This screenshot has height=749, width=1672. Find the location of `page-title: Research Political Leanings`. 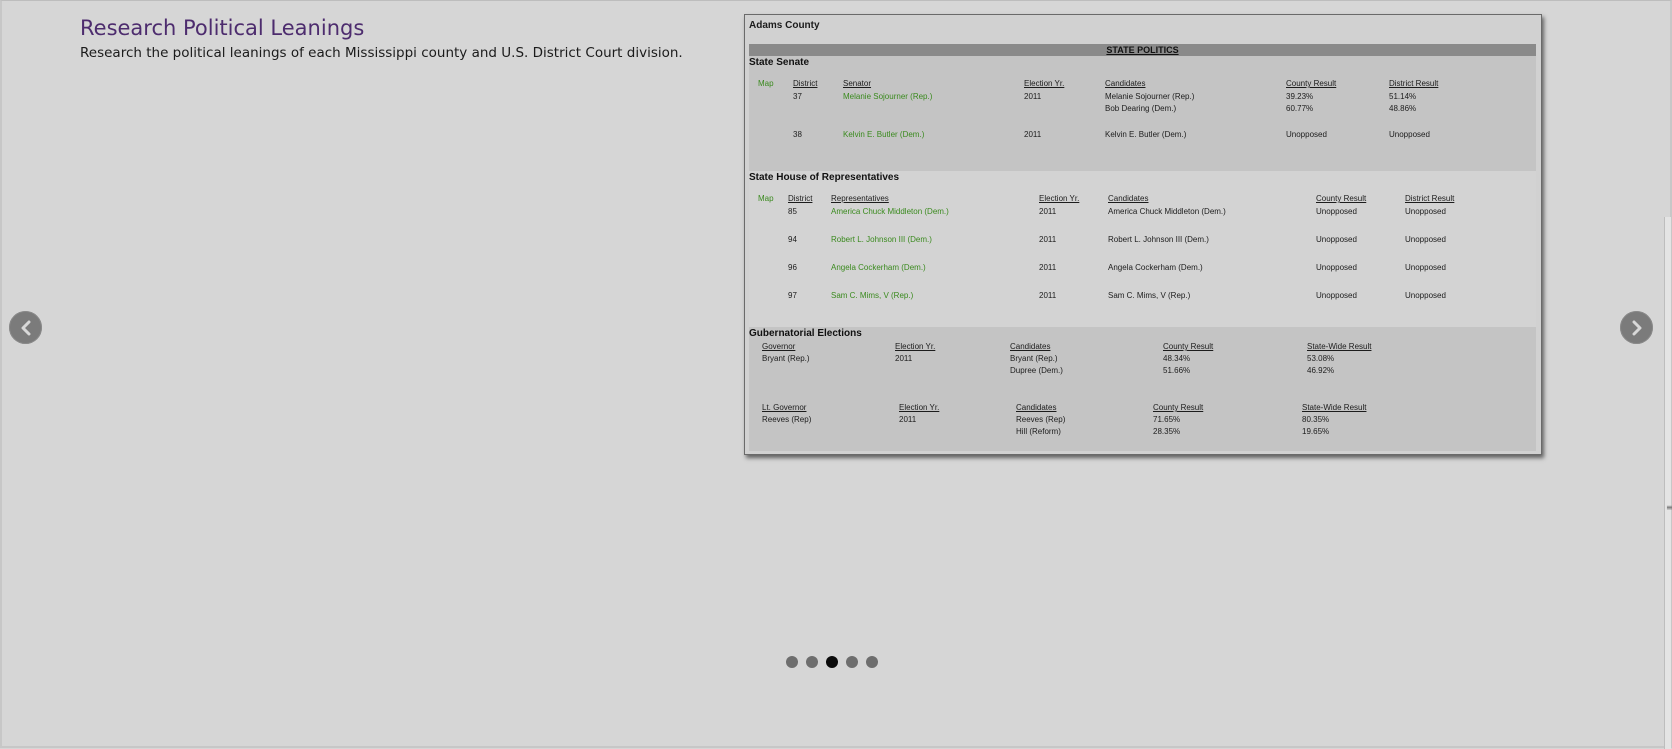

page-title: Research Political Leanings is located at coordinates (222, 28).